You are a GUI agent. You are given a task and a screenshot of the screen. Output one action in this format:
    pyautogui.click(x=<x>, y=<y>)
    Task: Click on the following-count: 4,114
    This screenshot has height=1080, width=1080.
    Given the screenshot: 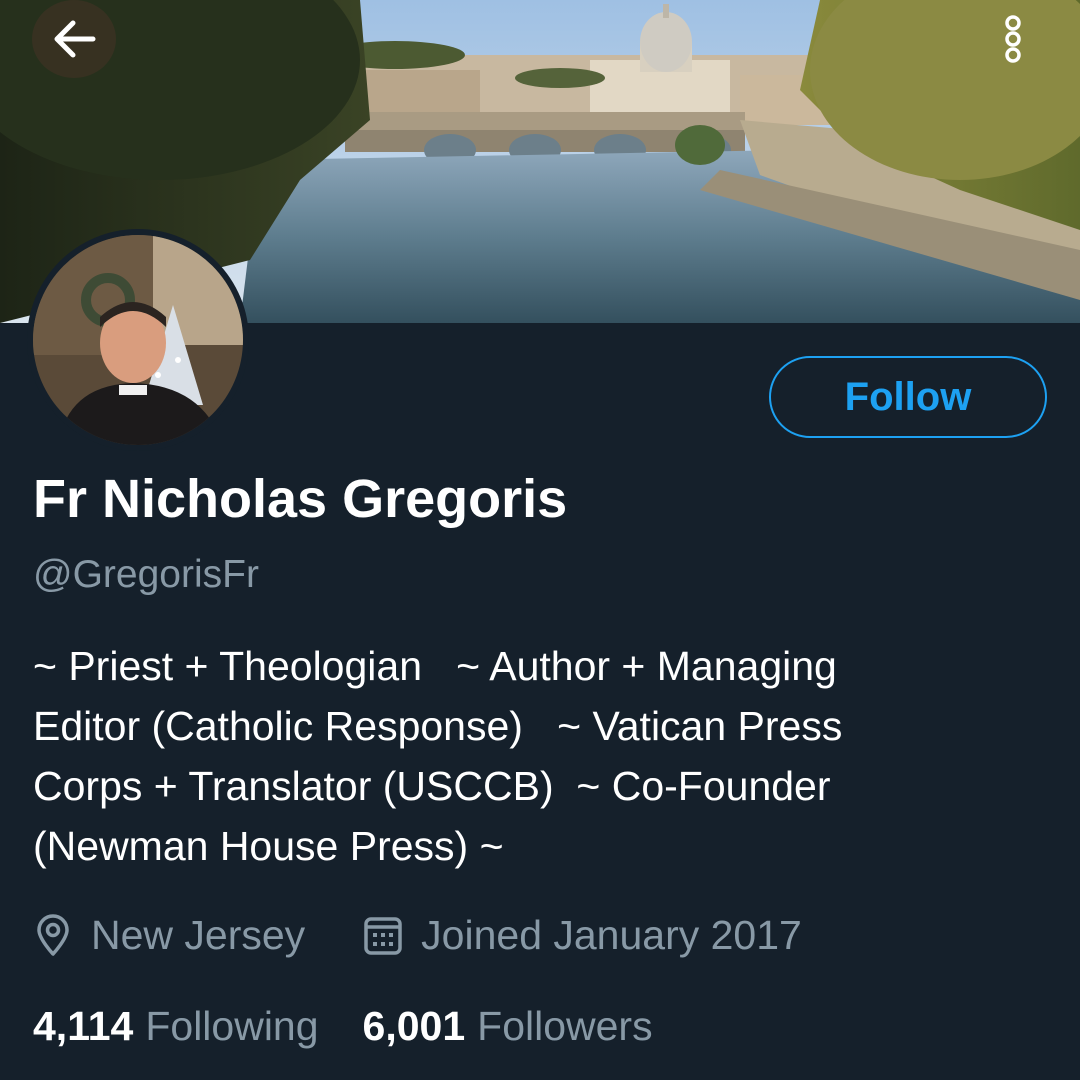 What is the action you would take?
    pyautogui.click(x=83, y=1025)
    